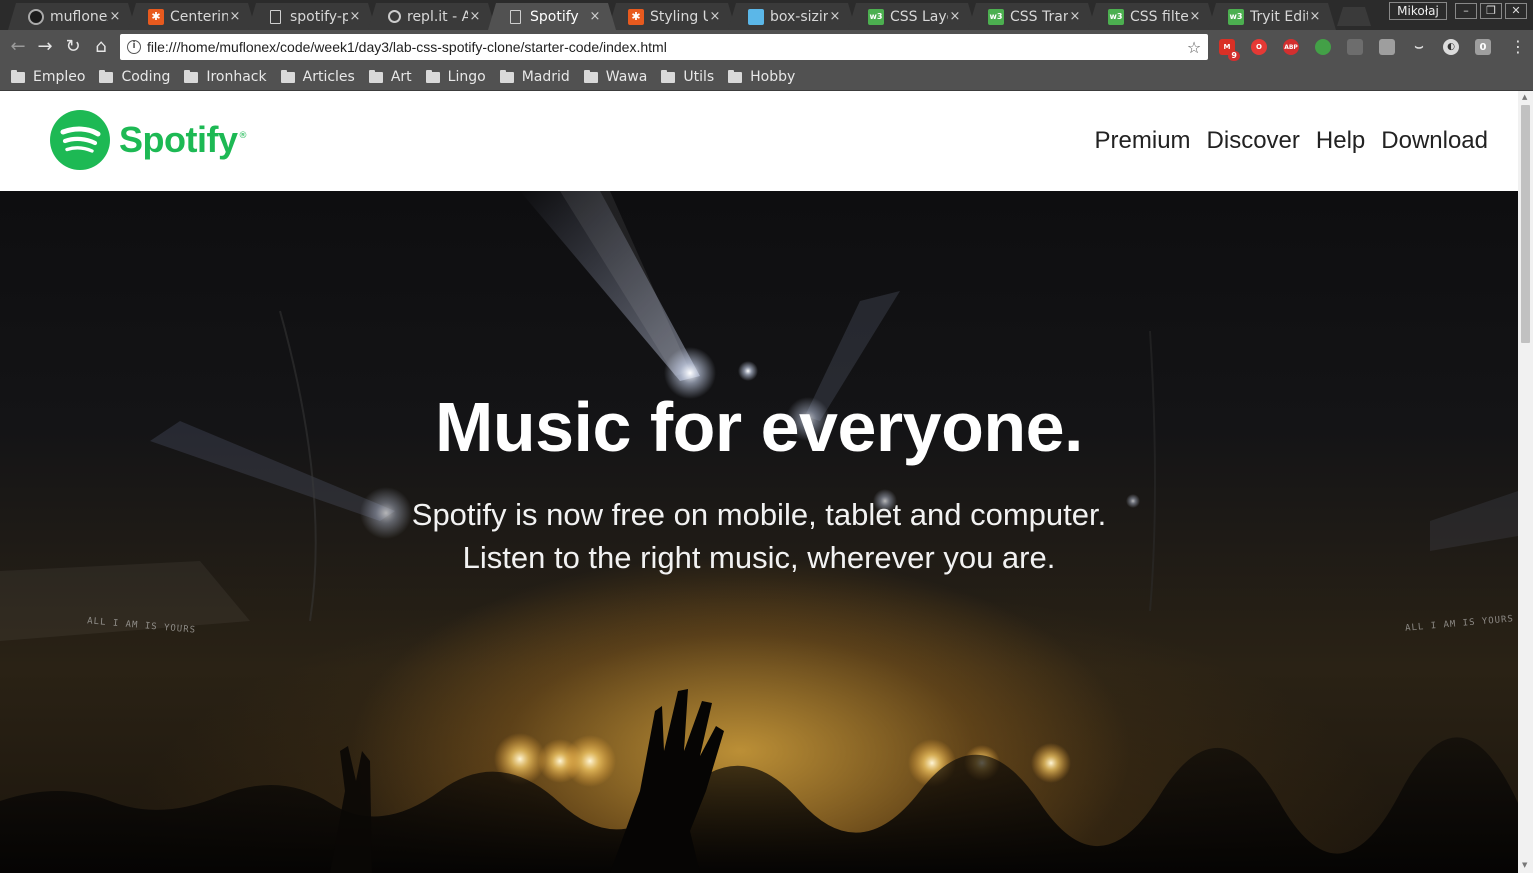 This screenshot has height=873, width=1533. Describe the element at coordinates (59, 77) in the screenshot. I see `bookmark-label: Empleo` at that location.